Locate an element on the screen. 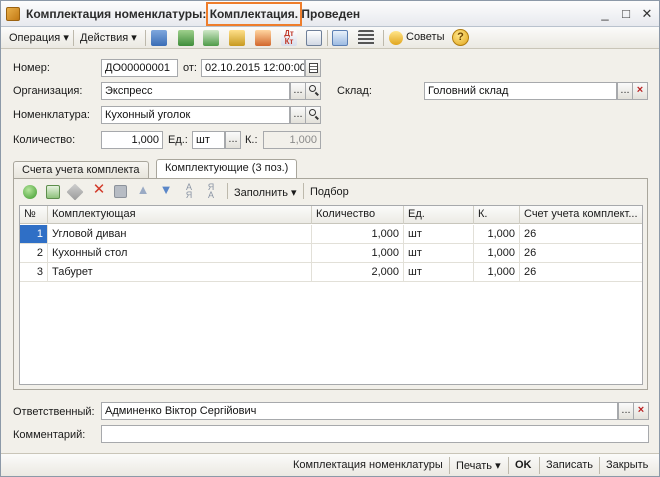  maximize-button: □ is located at coordinates (626, 14).